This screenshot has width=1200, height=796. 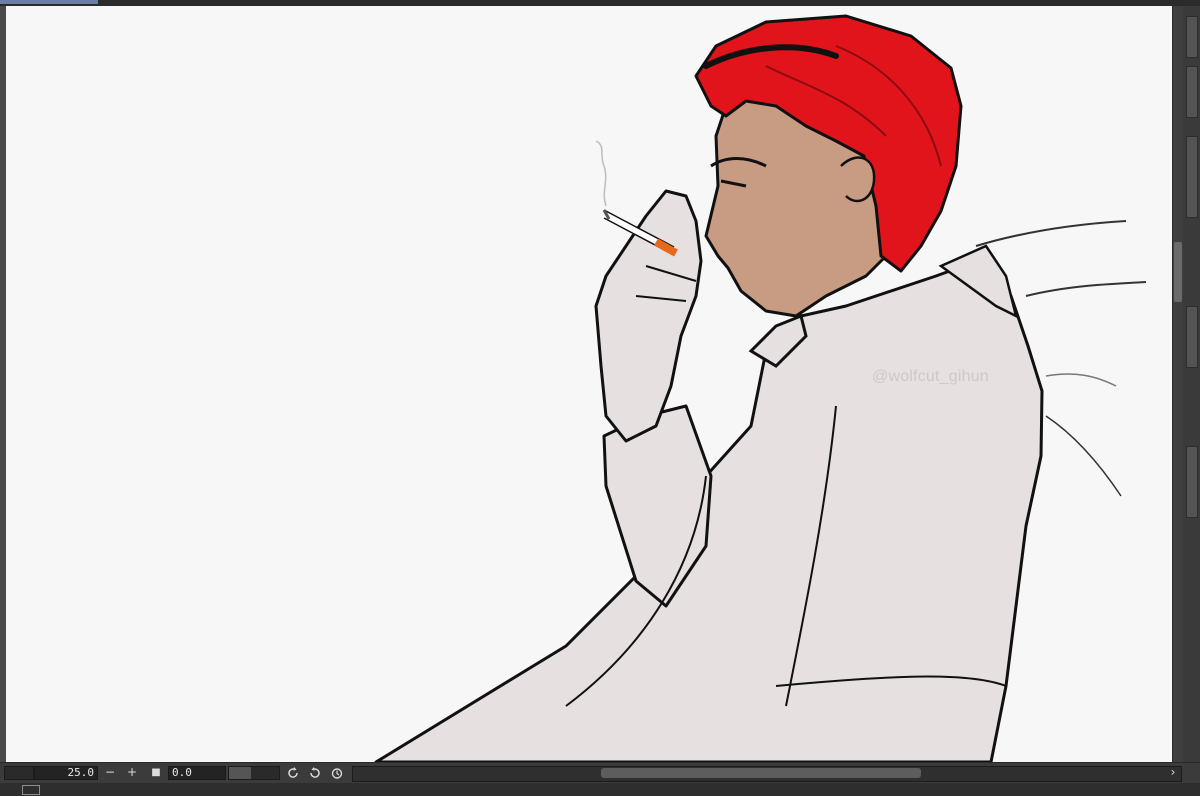 What do you see at coordinates (1191, 384) in the screenshot?
I see `right-panel-edge` at bounding box center [1191, 384].